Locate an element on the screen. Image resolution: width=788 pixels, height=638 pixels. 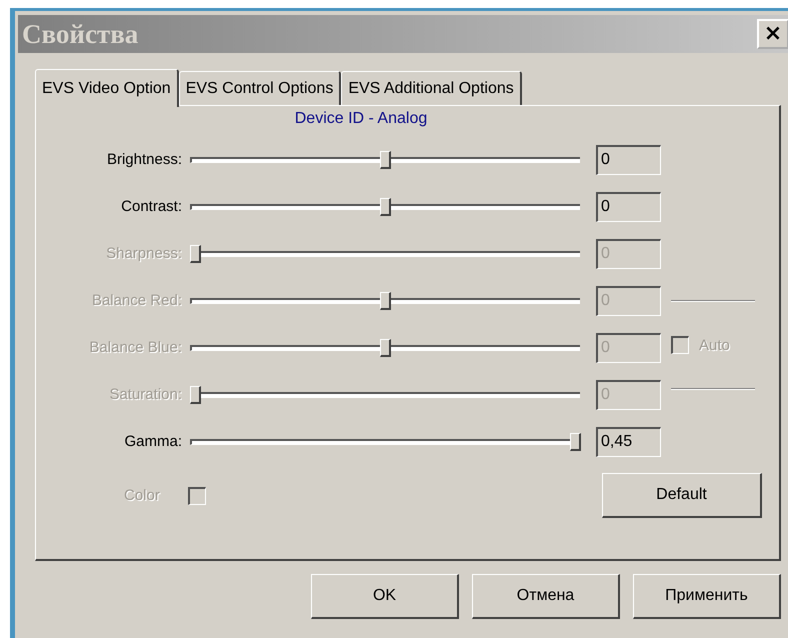
device-label: Device ID - Analog is located at coordinates (361, 119).